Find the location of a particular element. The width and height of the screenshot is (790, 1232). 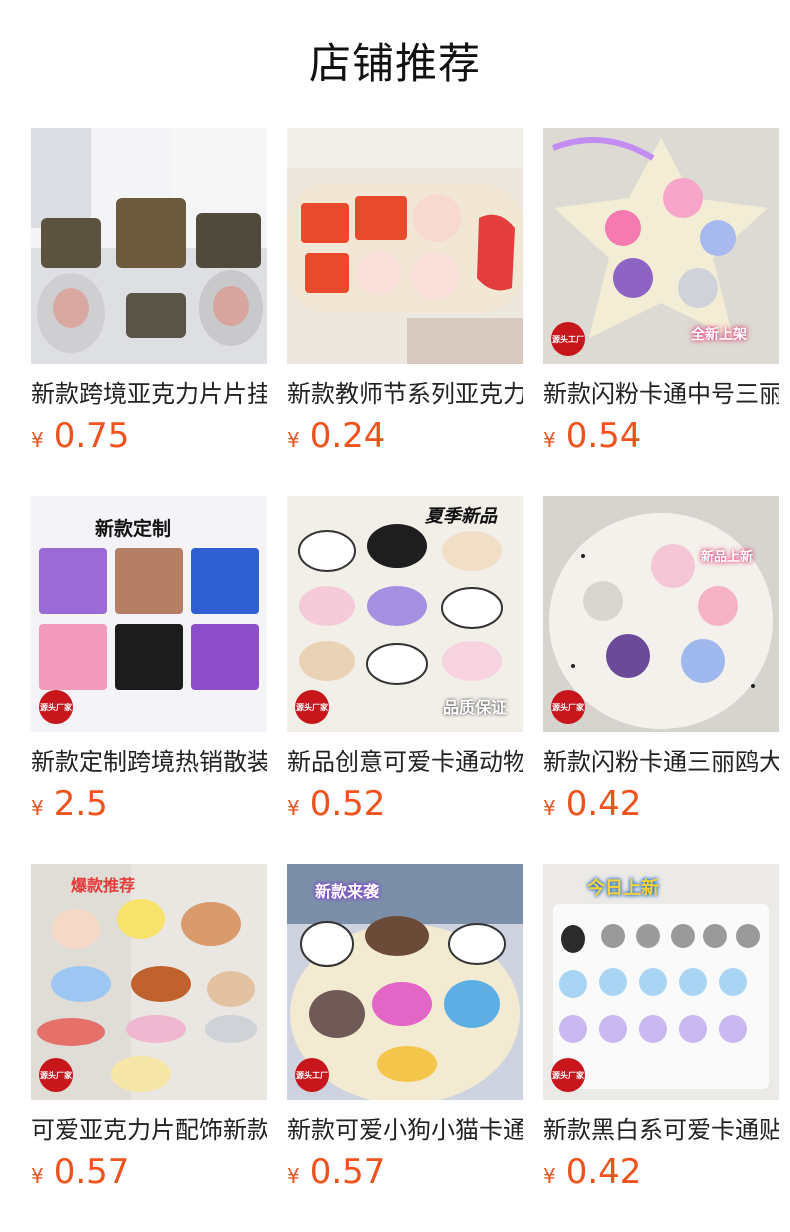

product-card: 新品上新 源头厂家 新款闪粉卡通三丽鸥大号 ¥ 0.42 is located at coordinates (661, 680).